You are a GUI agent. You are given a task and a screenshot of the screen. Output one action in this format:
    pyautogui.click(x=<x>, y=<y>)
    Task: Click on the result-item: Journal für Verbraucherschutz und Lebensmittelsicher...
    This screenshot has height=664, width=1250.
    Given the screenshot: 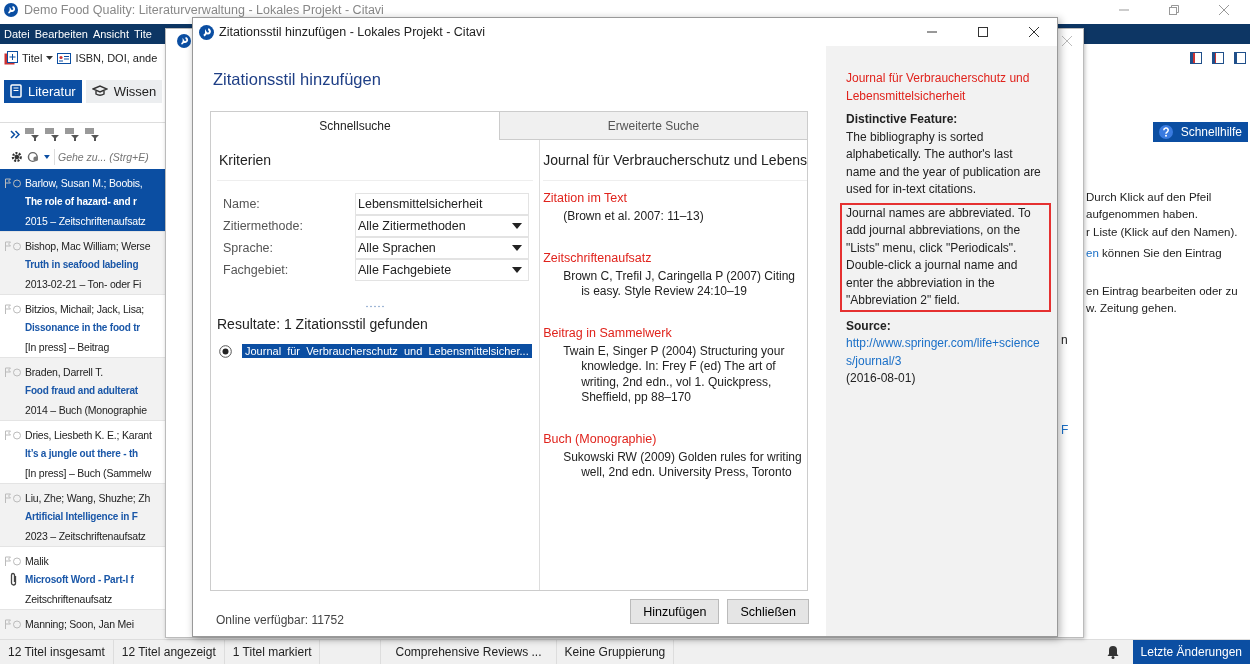 What is the action you would take?
    pyautogui.click(x=387, y=351)
    